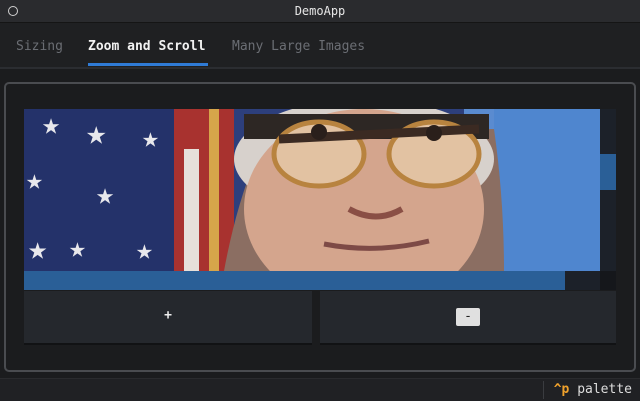 Image resolution: width=640 pixels, height=401 pixels. Describe the element at coordinates (608, 280) in the screenshot. I see `scrollbar-corner` at that location.